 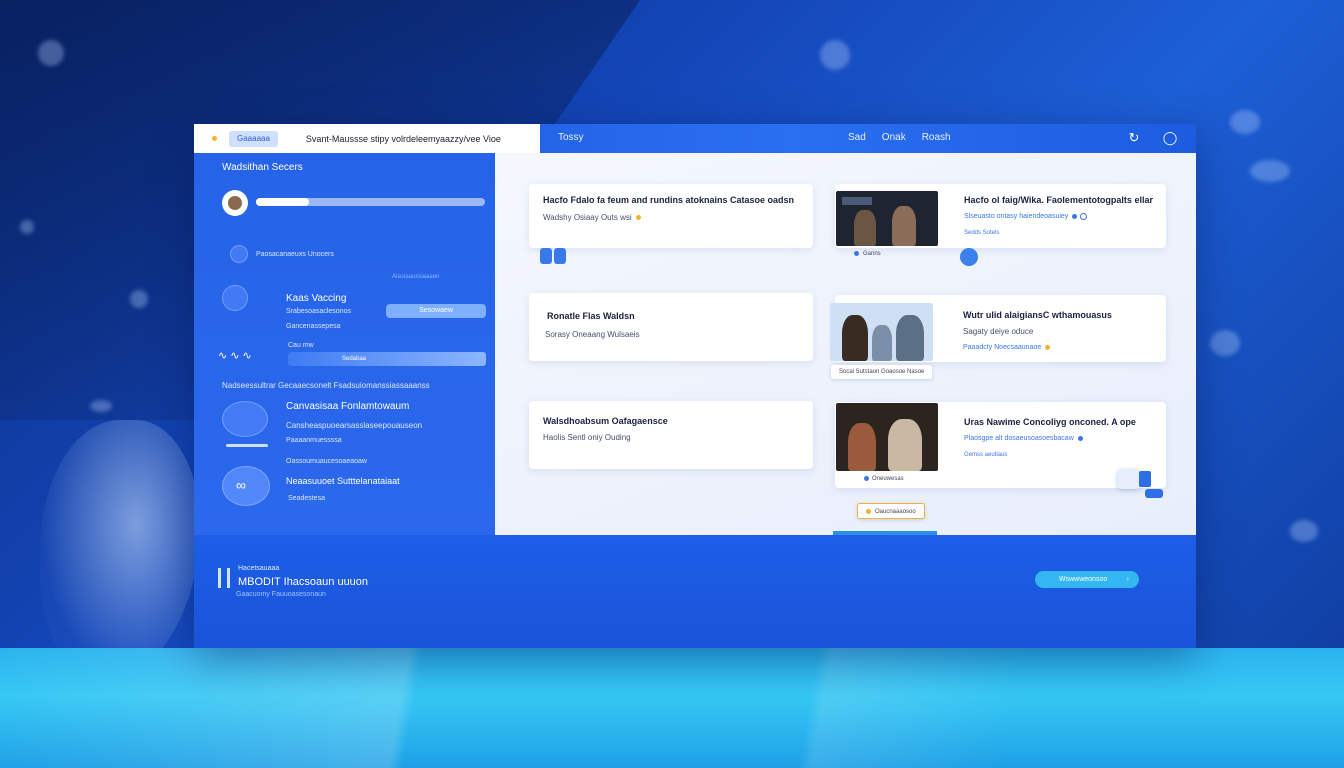 What do you see at coordinates (1050, 422) in the screenshot?
I see `card-title: Uras Nawime Concoliyg onconed. A ope` at bounding box center [1050, 422].